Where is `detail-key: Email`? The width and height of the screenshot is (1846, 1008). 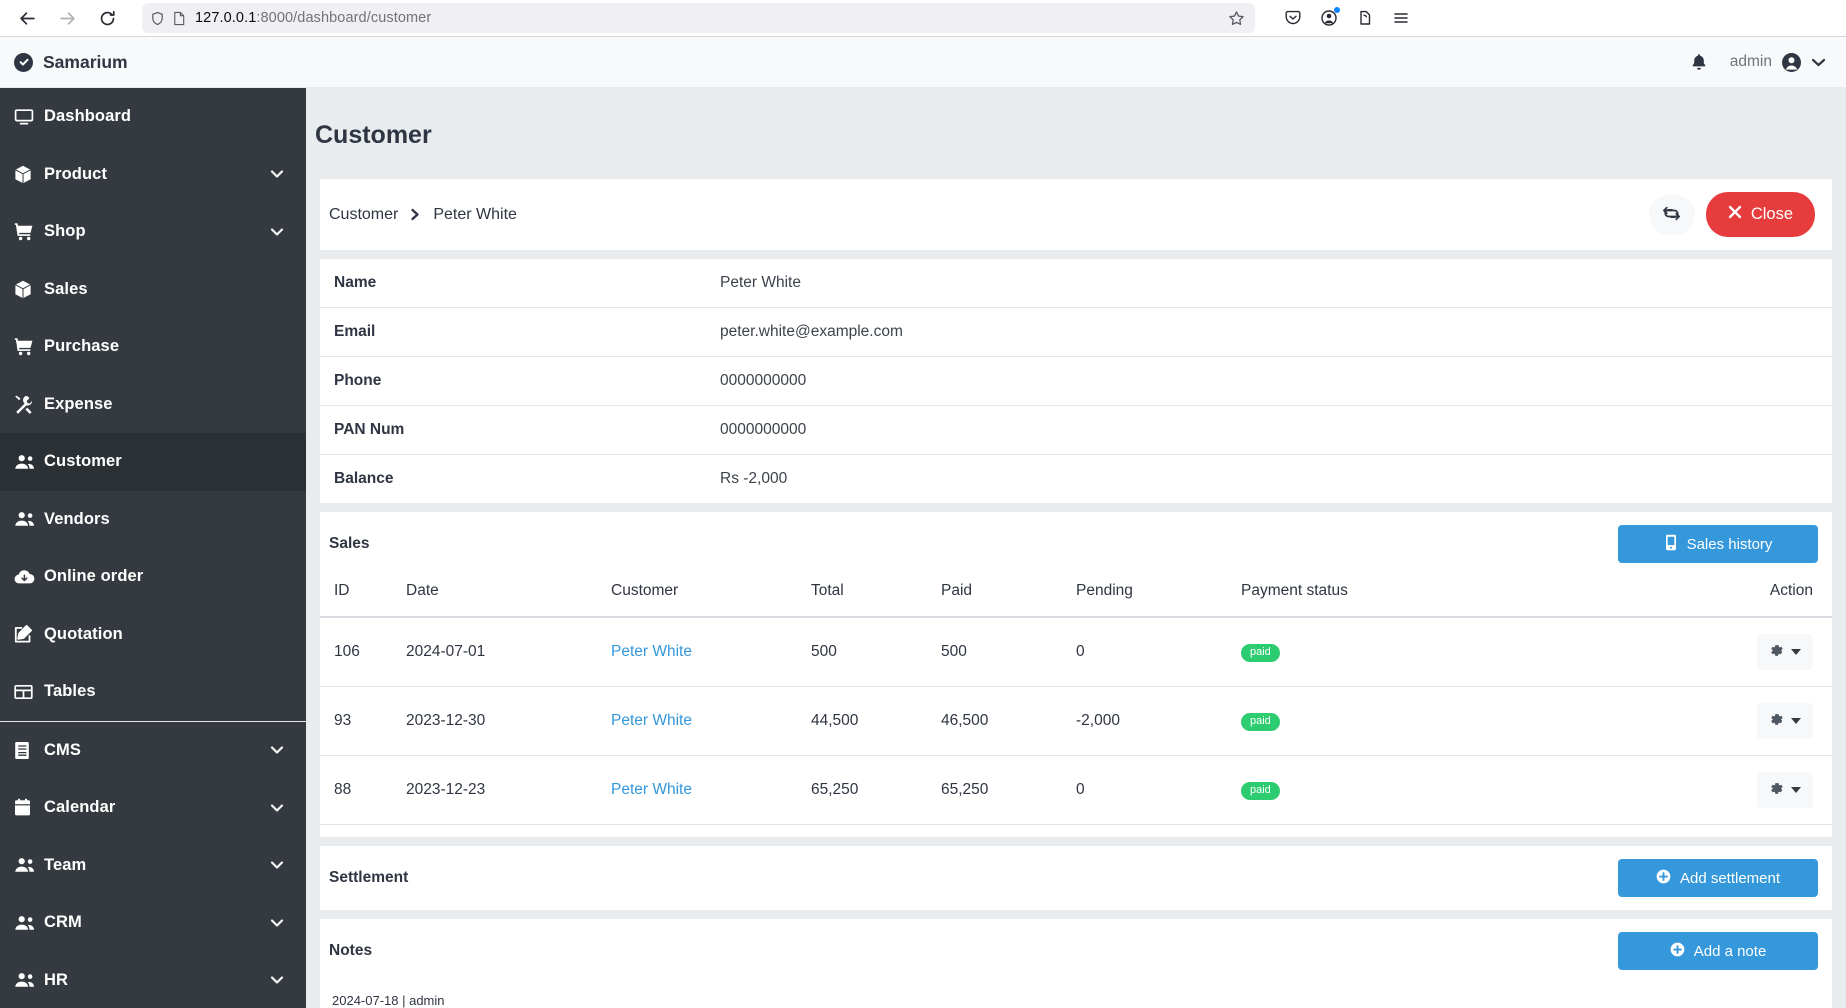
detail-key: Email is located at coordinates (355, 331).